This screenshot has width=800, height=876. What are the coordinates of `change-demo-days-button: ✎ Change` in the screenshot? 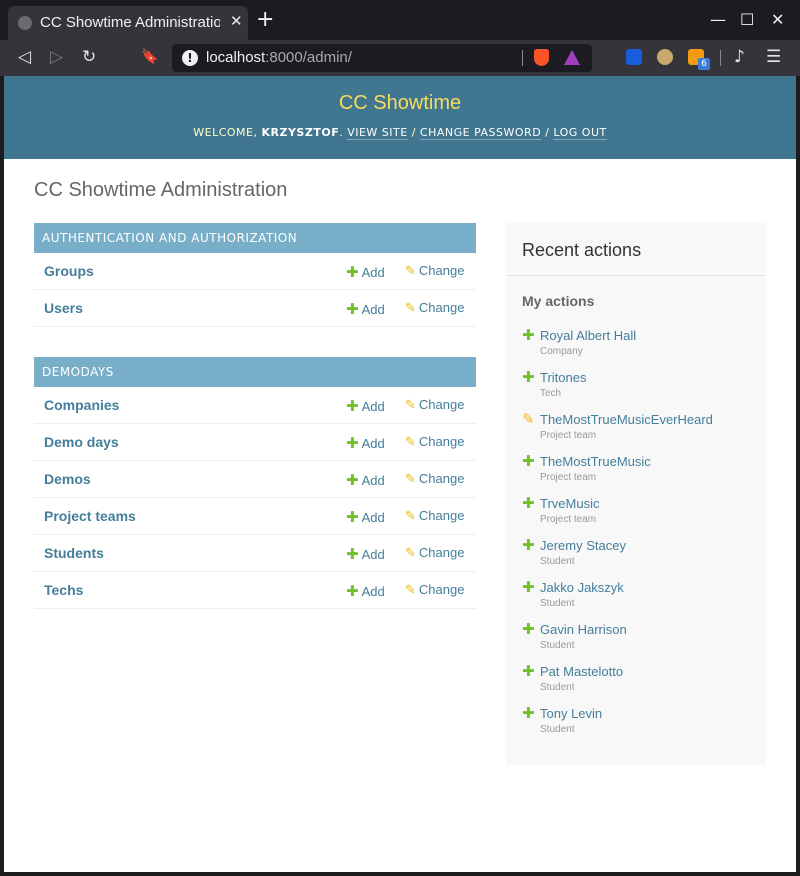 It's located at (434, 442).